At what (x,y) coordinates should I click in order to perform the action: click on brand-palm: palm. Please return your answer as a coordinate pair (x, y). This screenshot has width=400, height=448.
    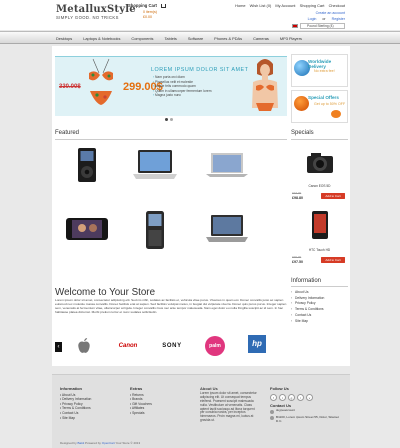
    Looking at the image, I should click on (216, 346).